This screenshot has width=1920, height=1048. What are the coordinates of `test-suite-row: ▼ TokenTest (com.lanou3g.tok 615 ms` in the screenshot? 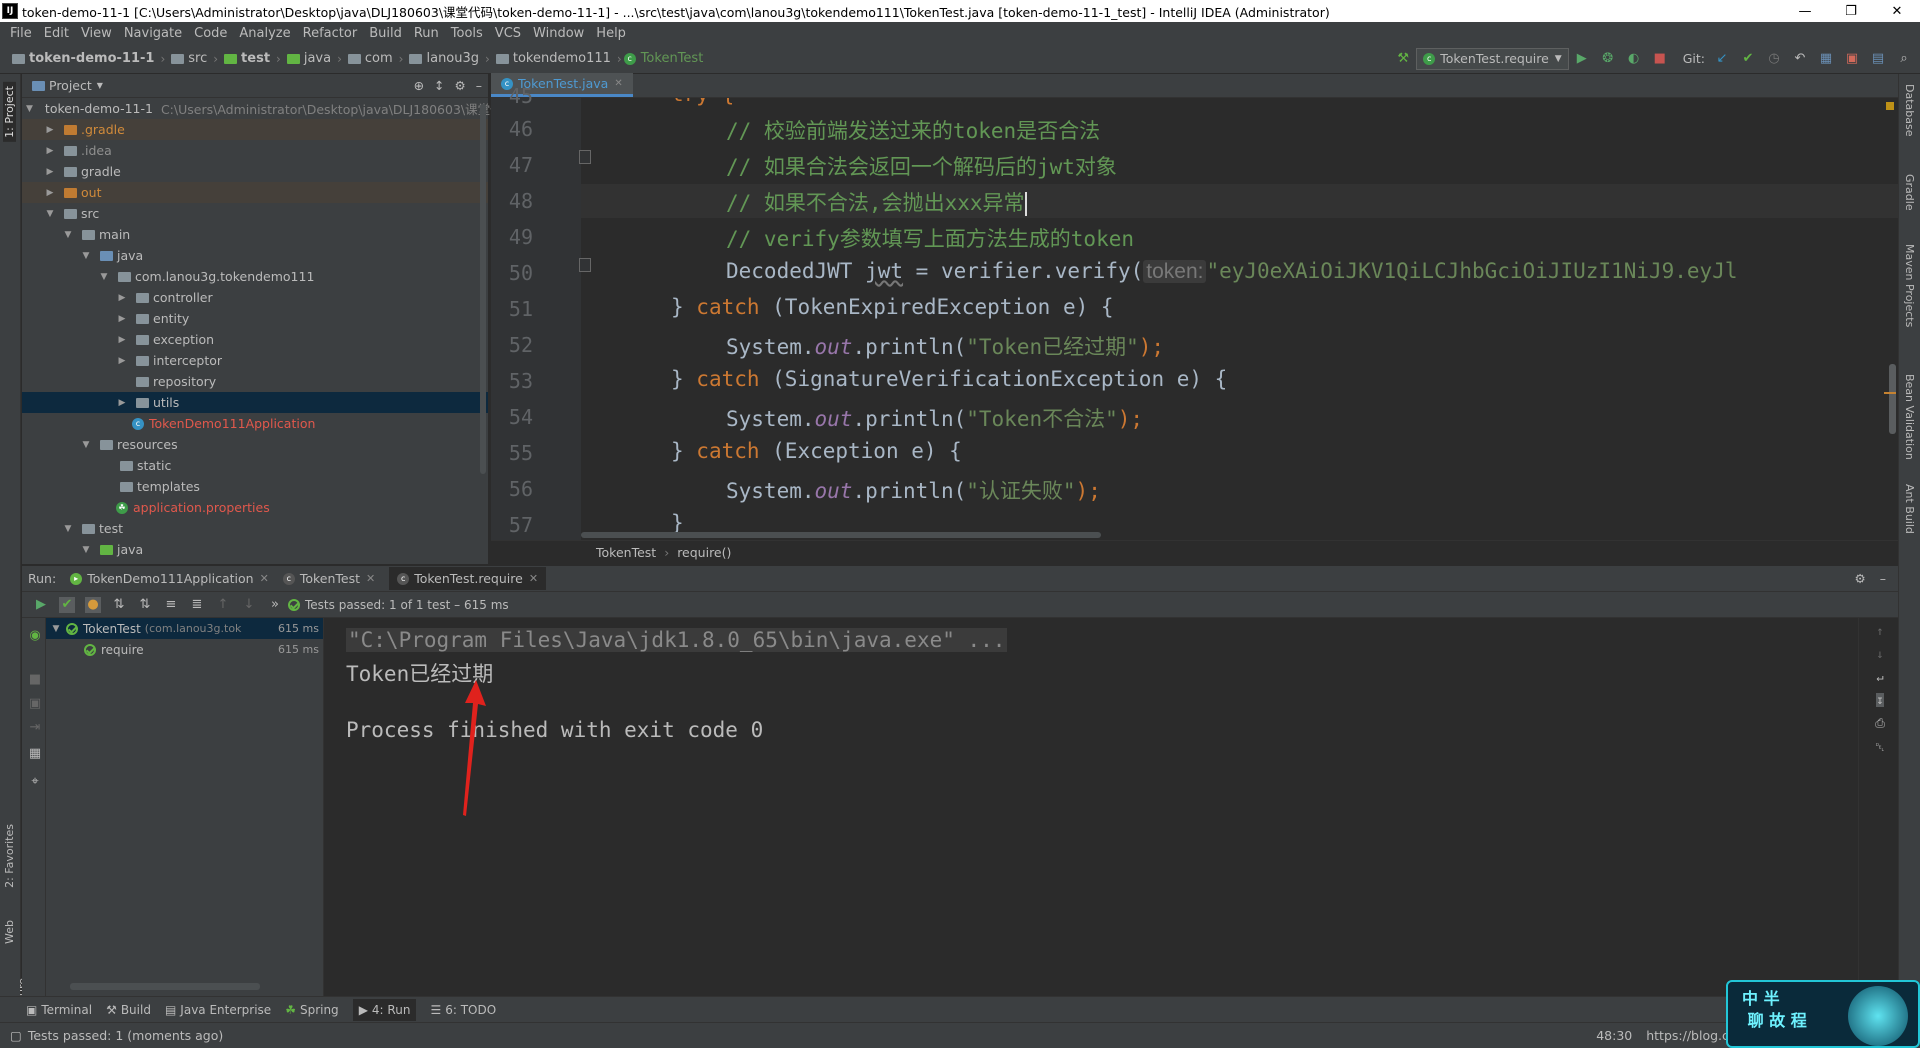 It's located at (184, 628).